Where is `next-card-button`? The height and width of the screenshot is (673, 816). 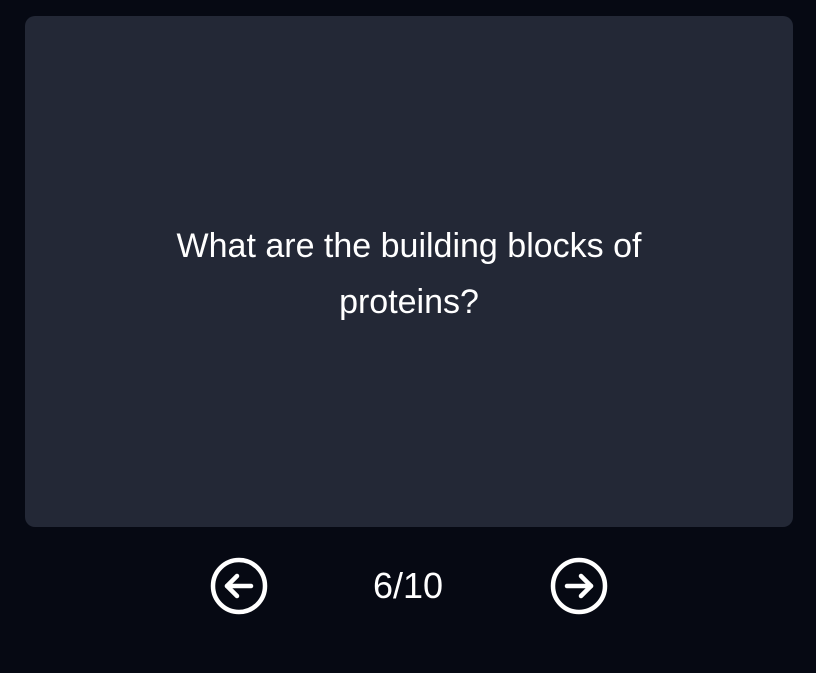
next-card-button is located at coordinates (579, 586).